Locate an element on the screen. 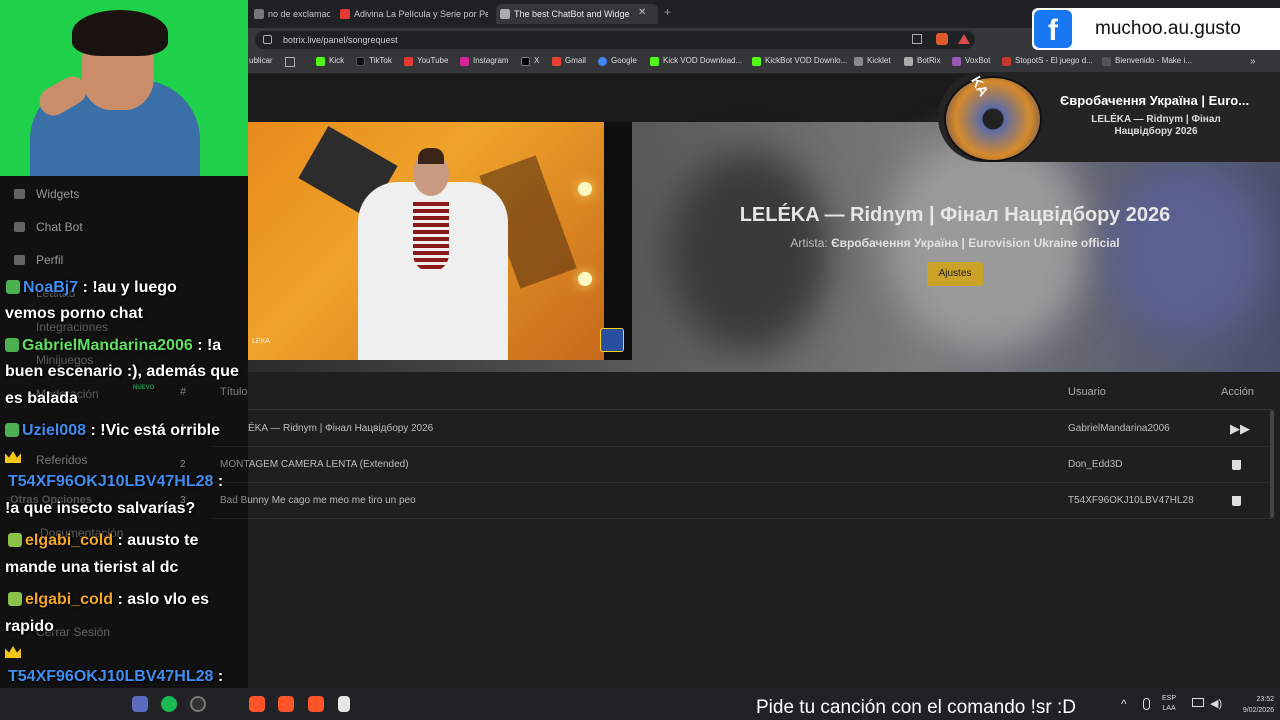 The image size is (1280, 720). kicklet-icon is located at coordinates (858, 61).